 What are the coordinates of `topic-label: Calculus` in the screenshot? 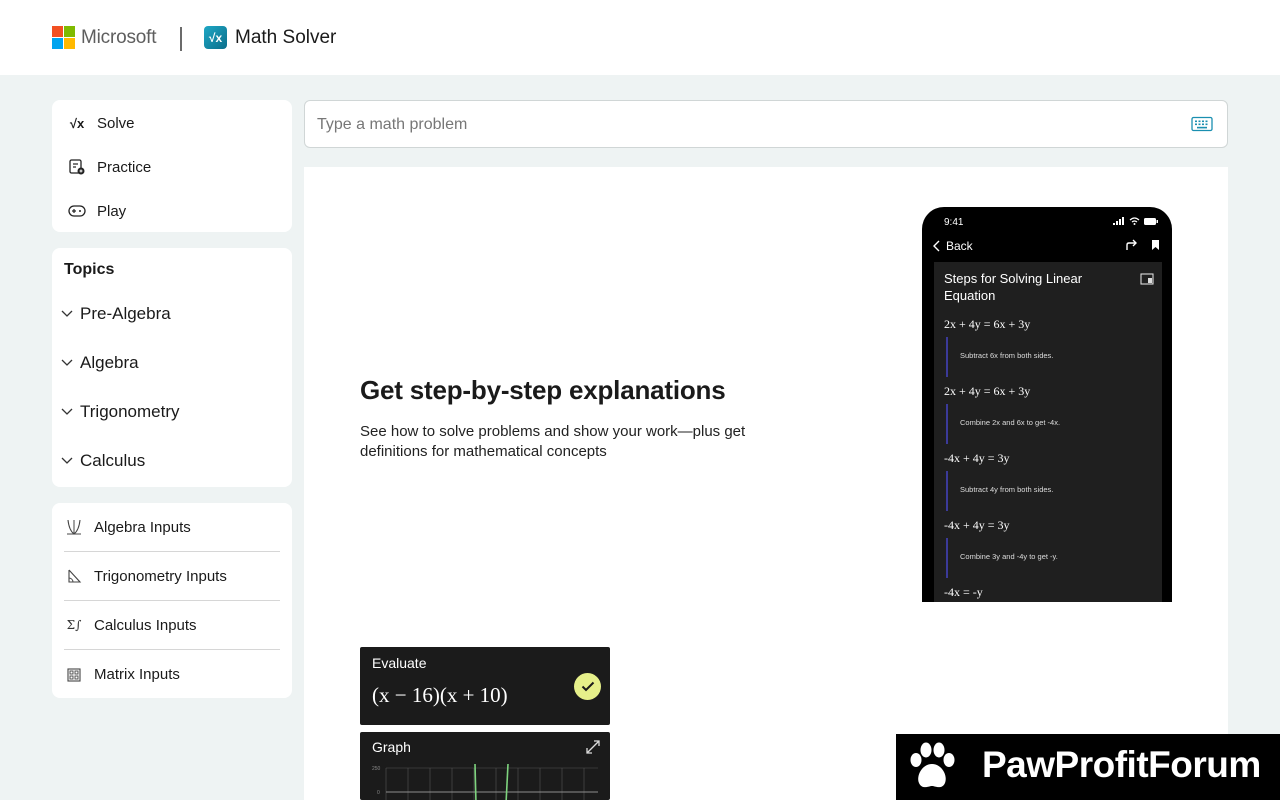 It's located at (113, 460).